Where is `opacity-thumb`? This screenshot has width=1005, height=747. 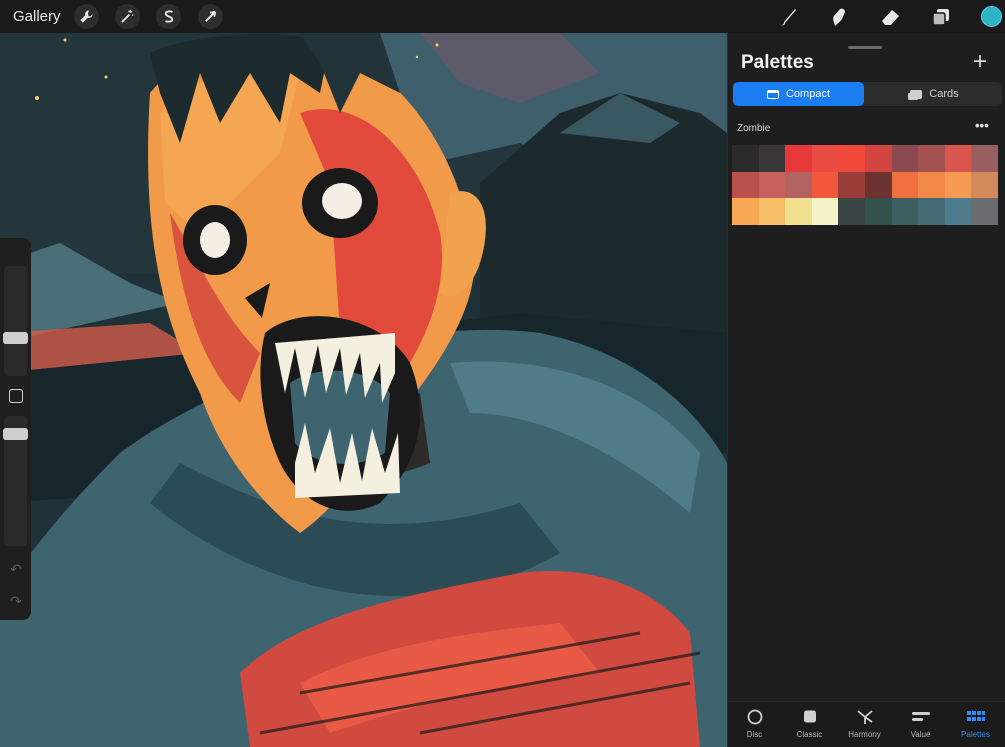
opacity-thumb is located at coordinates (15, 434).